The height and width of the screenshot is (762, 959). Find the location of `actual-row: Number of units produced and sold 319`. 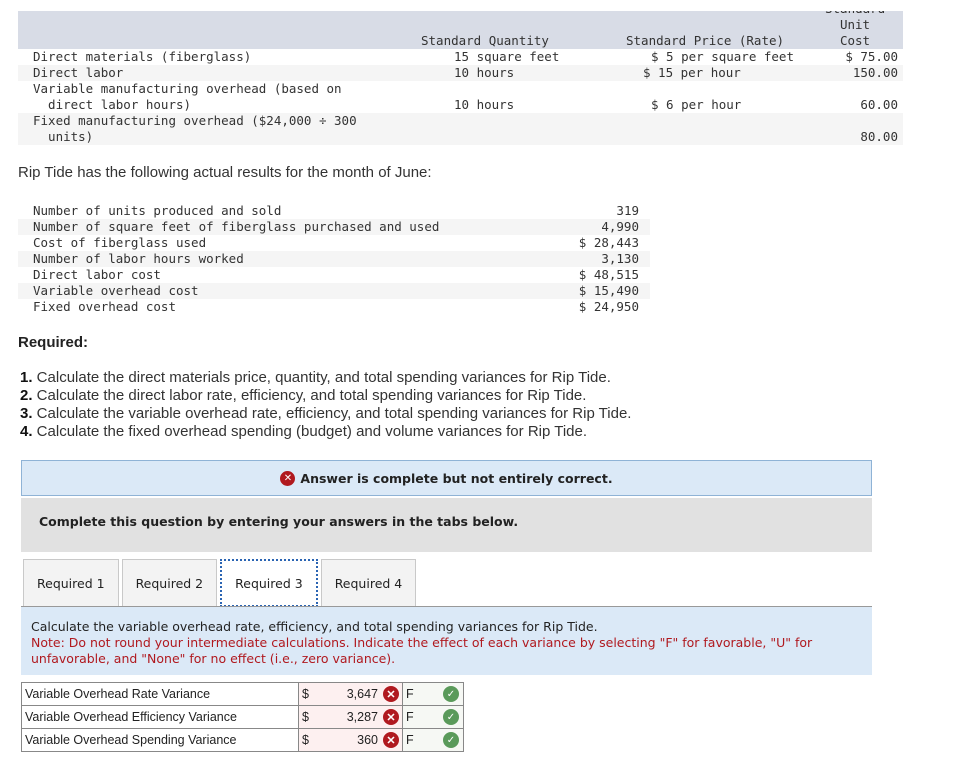

actual-row: Number of units produced and sold 319 is located at coordinates (334, 211).